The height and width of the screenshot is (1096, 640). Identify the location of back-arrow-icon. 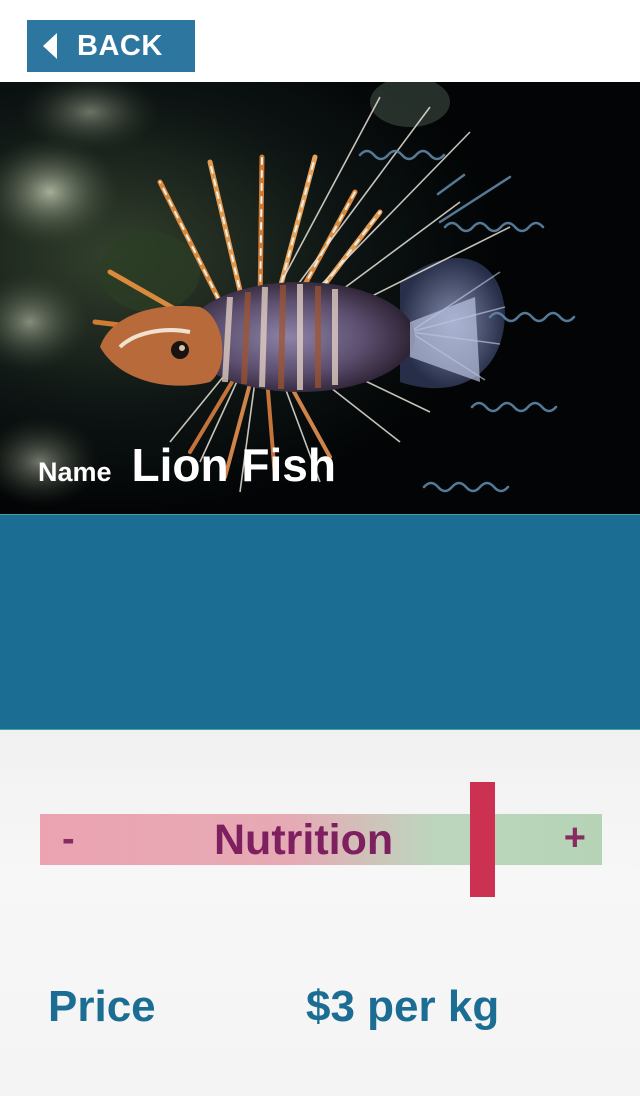
(50, 46).